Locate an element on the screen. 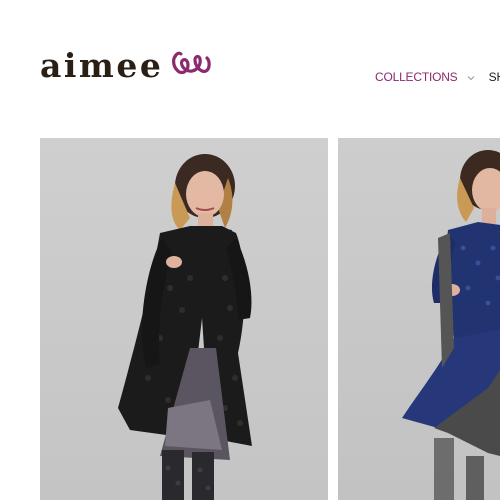 Image resolution: width=500 pixels, height=500 pixels. nav-item-collections: COLLECTIONS is located at coordinates (425, 77).